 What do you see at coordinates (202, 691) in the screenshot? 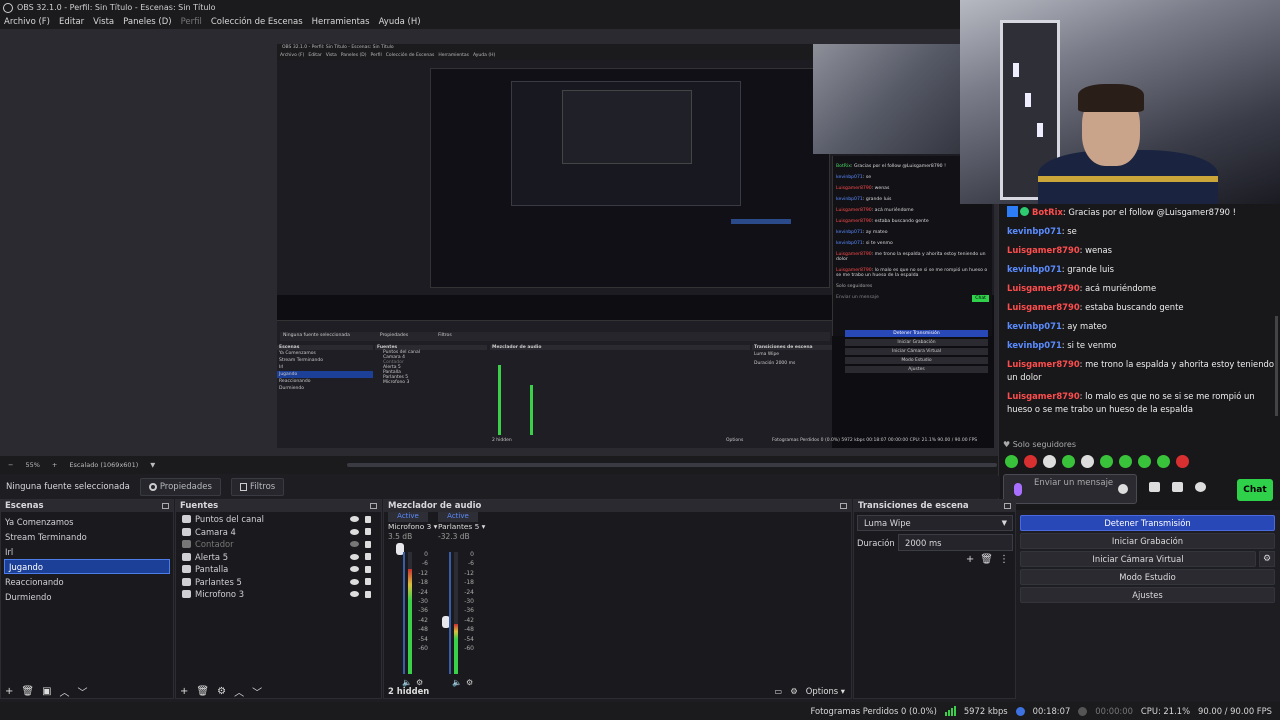
I see `remove-source-button: 🗑` at bounding box center [202, 691].